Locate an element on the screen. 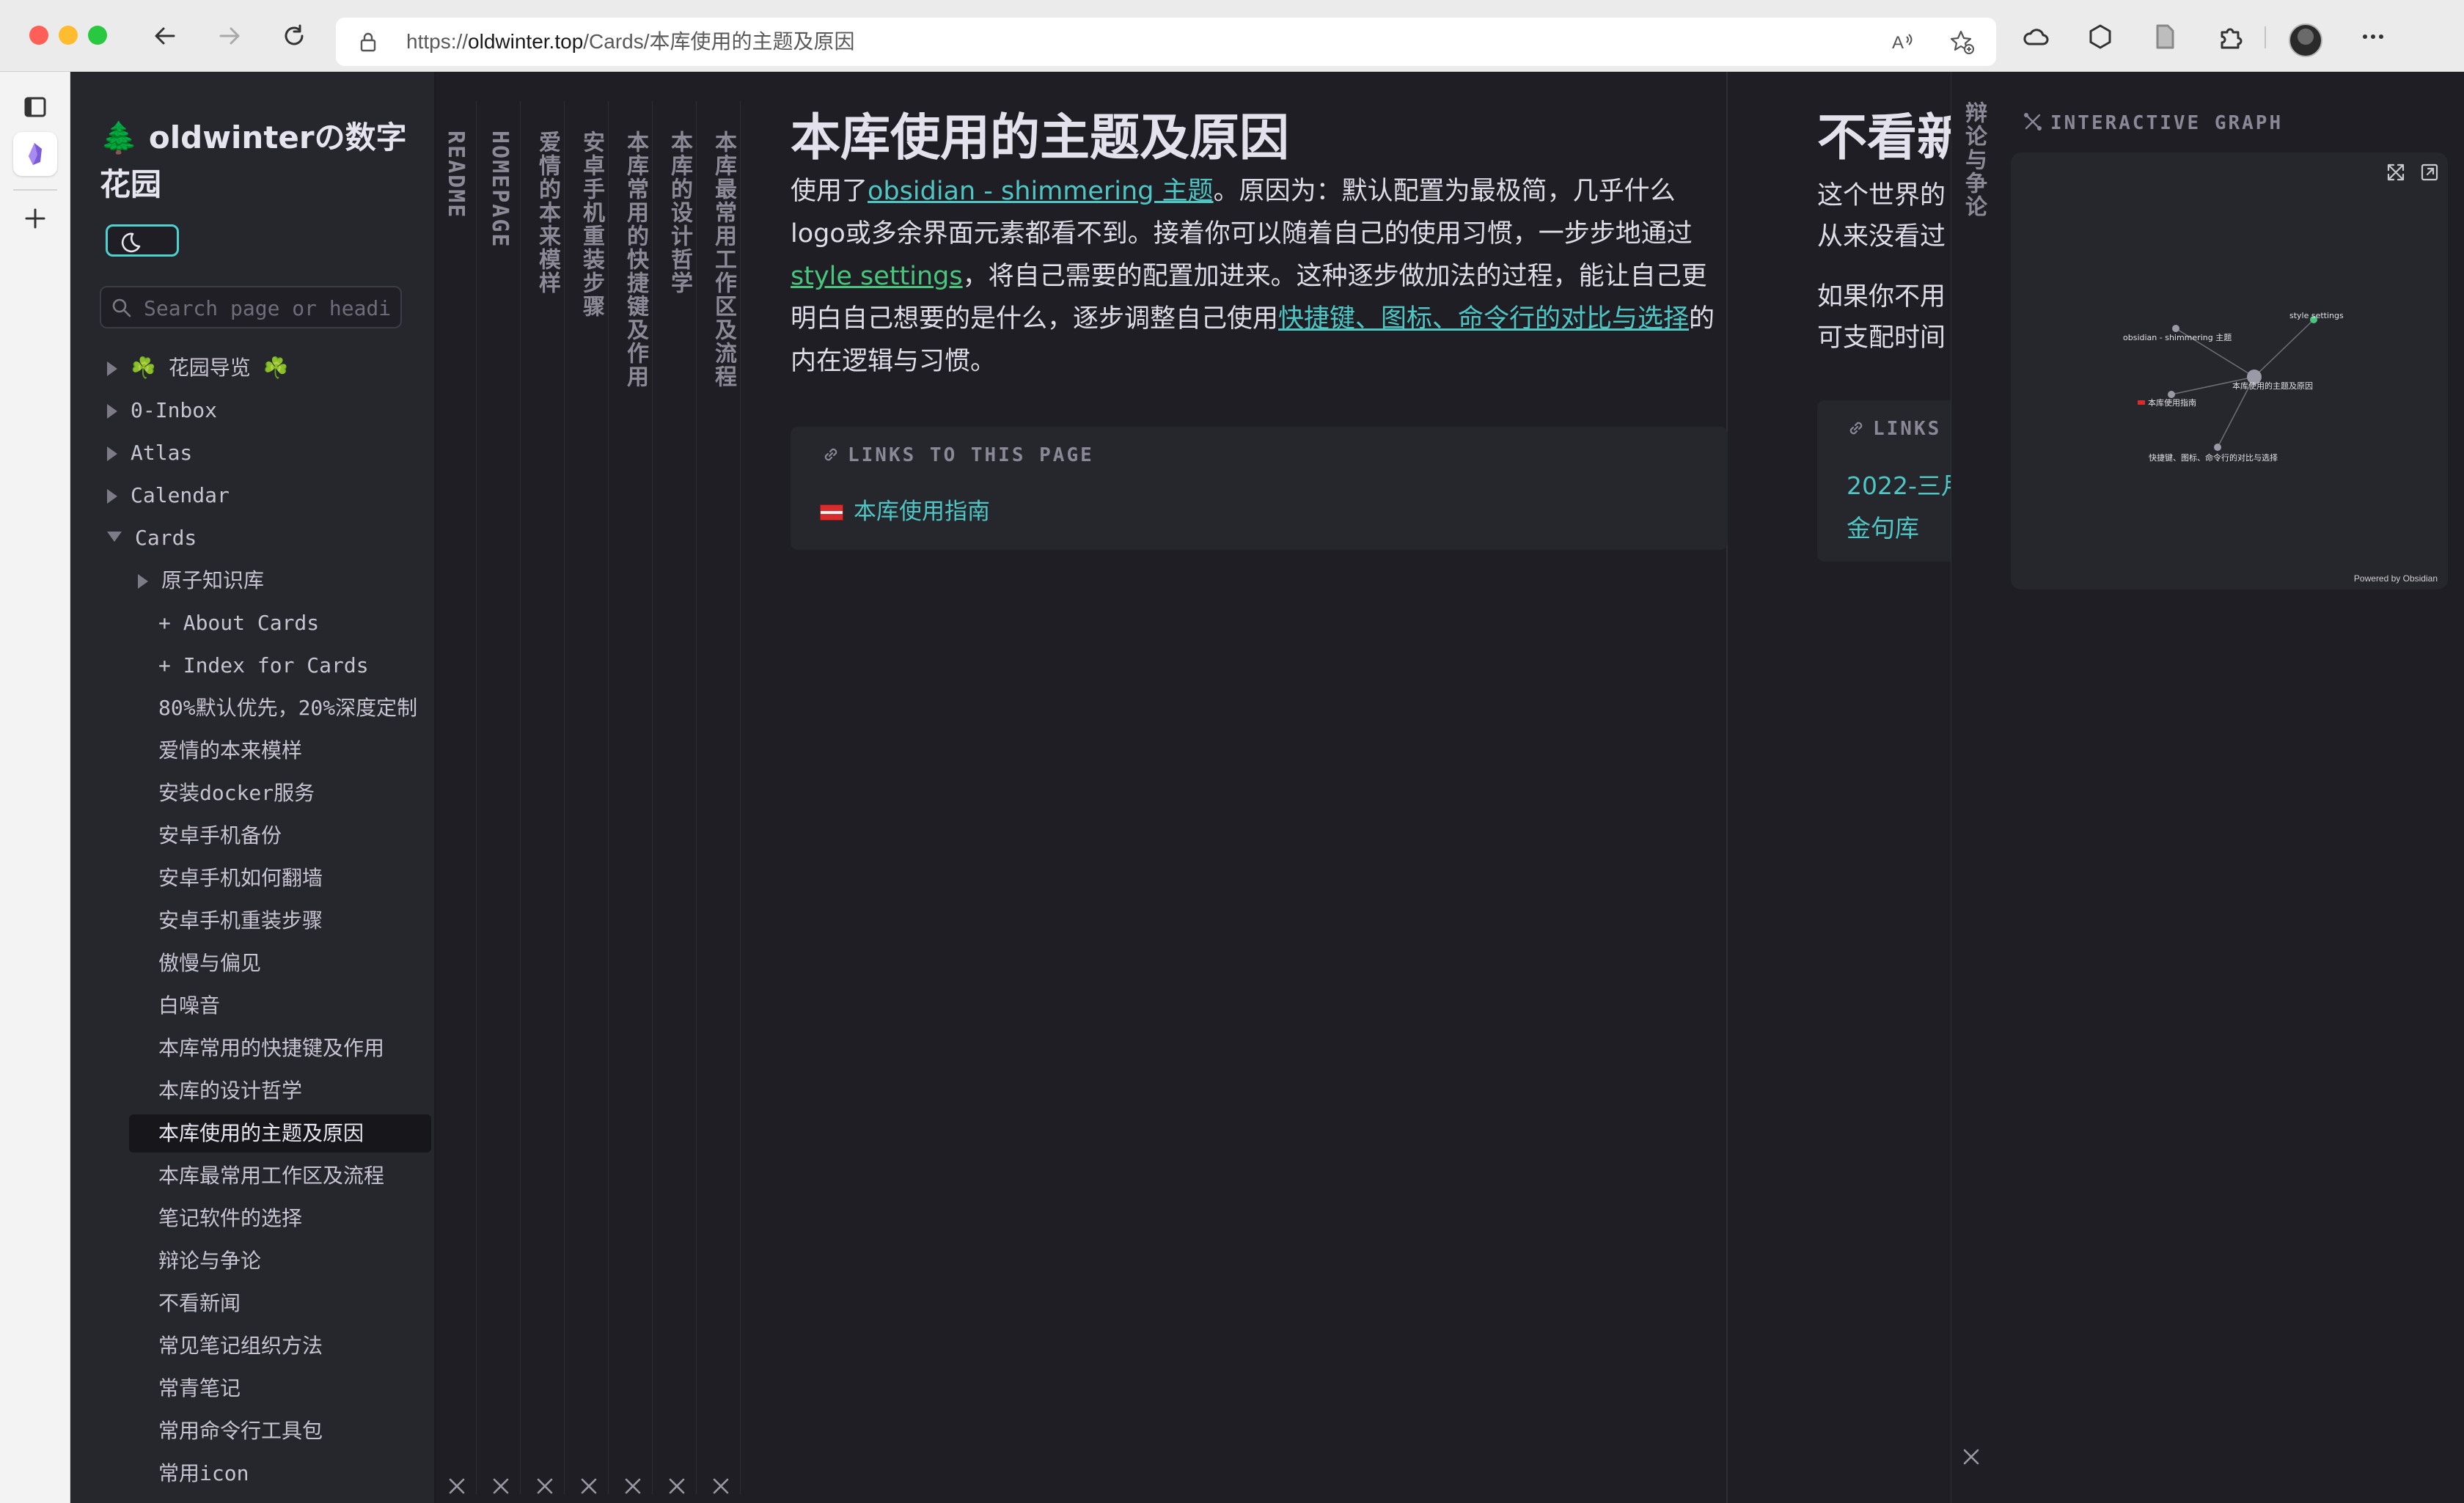  stacked-tab-label: 辩论与争论 is located at coordinates (1973, 159).